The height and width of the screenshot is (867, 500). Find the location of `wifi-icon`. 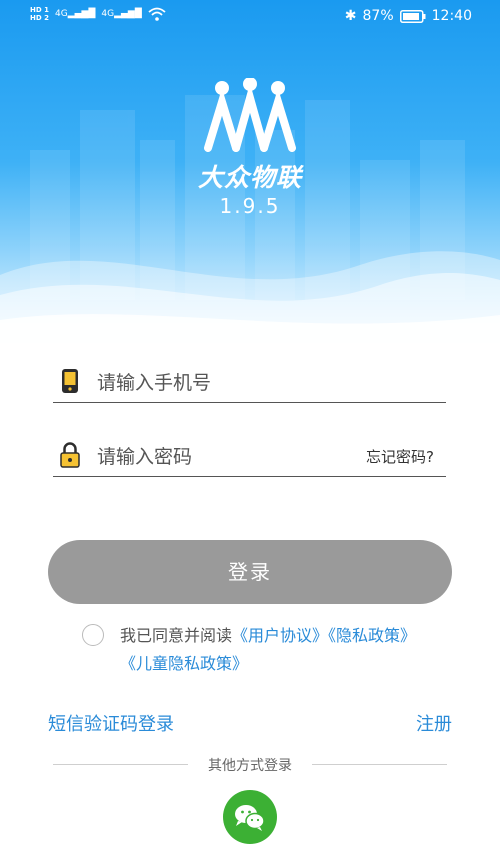

wifi-icon is located at coordinates (157, 14).